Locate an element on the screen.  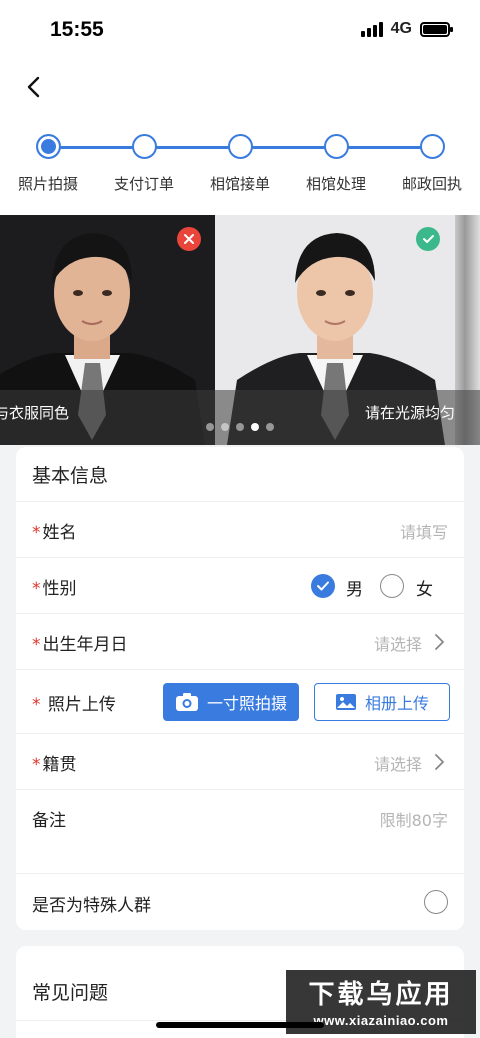
name-row: * 姓名 请填写 is located at coordinates (240, 529).